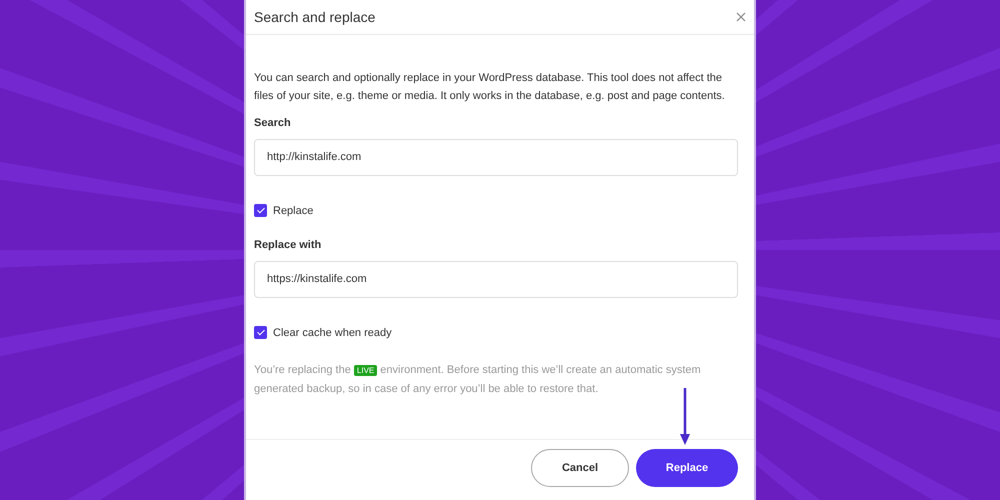 The height and width of the screenshot is (500, 1000). Describe the element at coordinates (293, 211) in the screenshot. I see `checkbox-label: Replace` at that location.